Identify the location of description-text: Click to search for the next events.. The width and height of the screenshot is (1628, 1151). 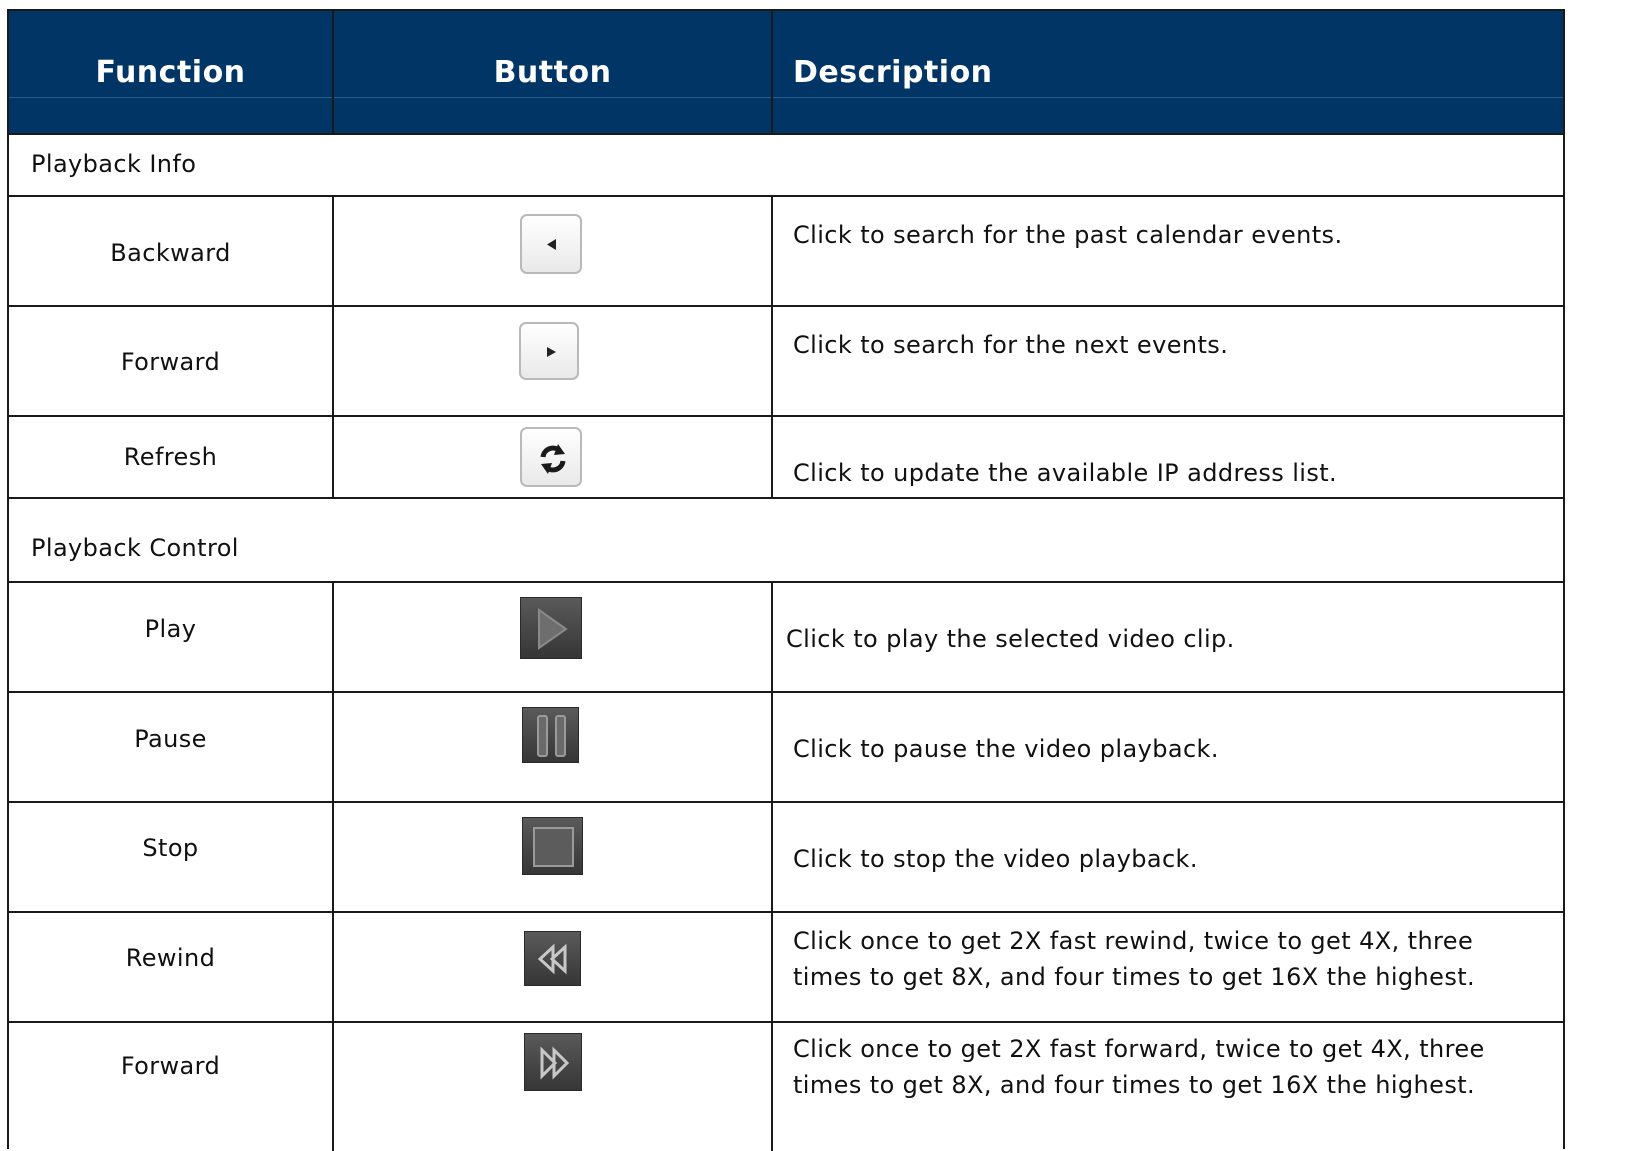
(1011, 345).